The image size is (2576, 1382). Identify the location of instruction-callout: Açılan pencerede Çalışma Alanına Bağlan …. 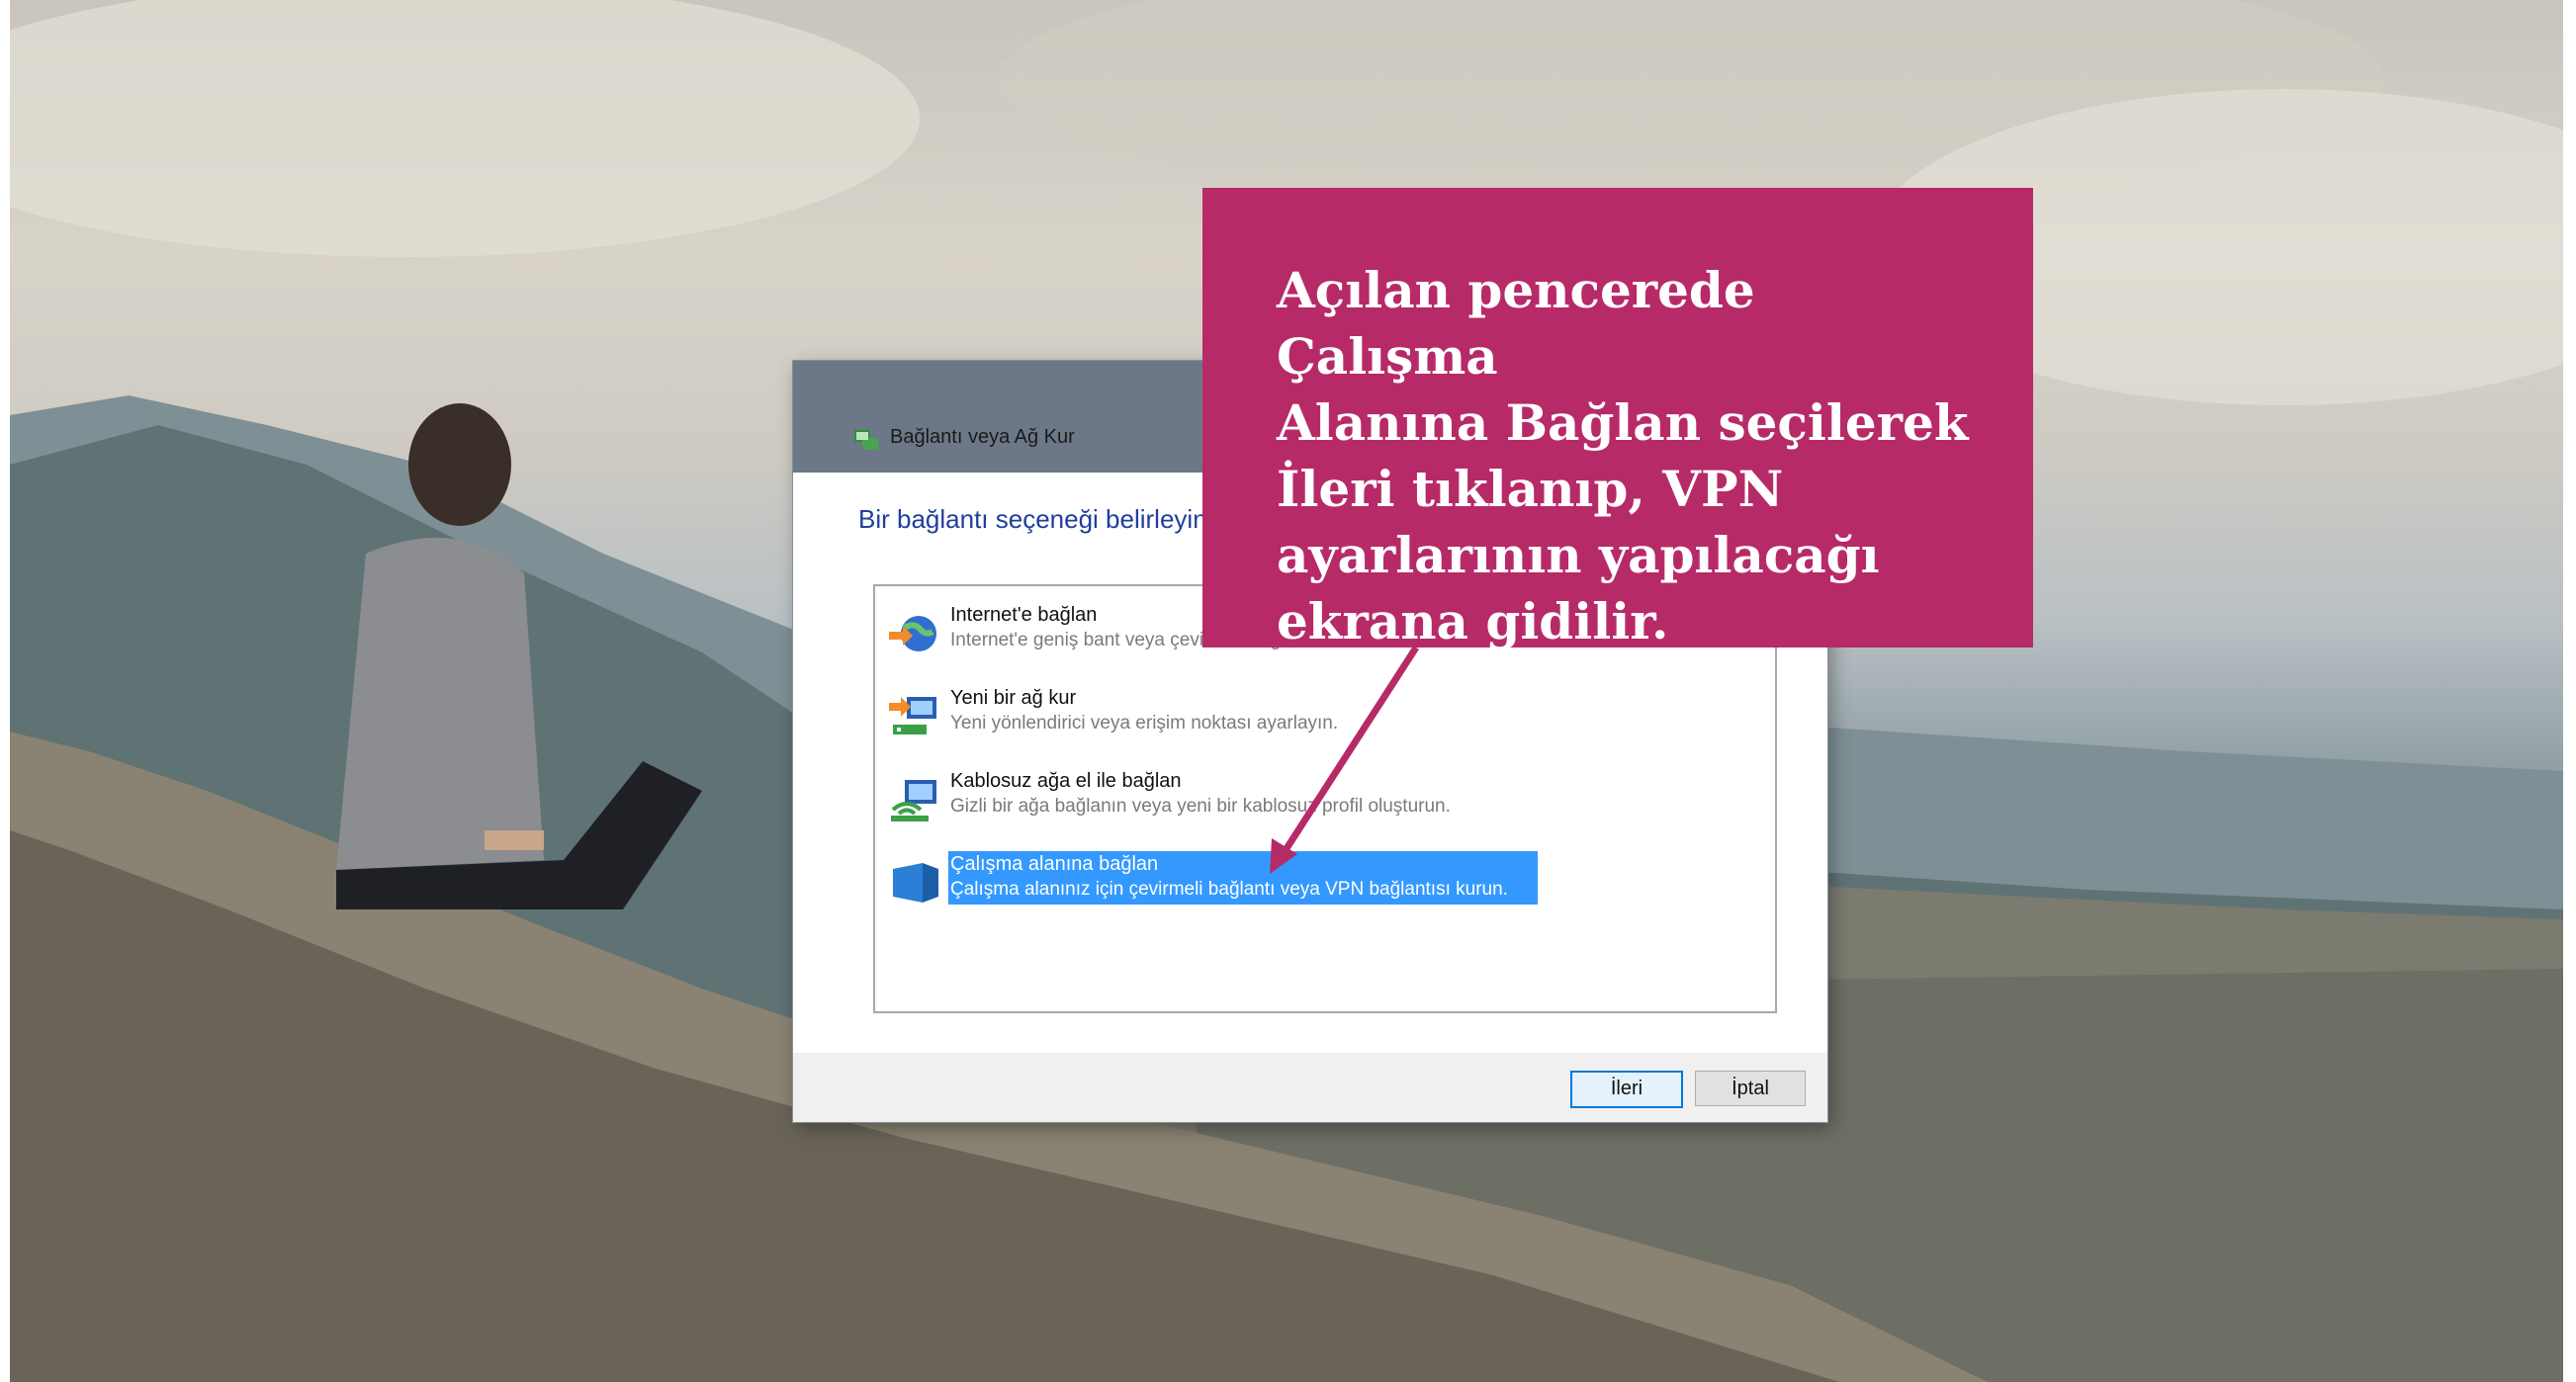
(1617, 419).